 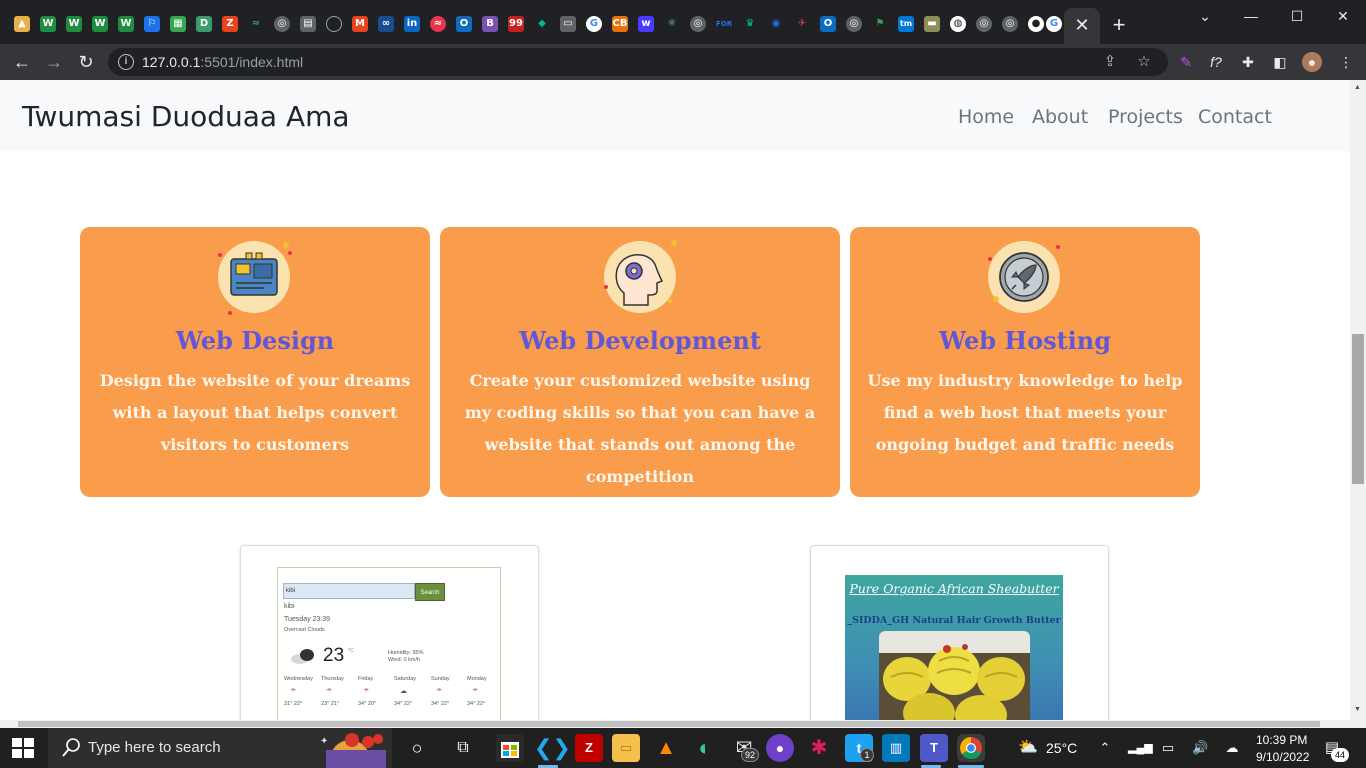 I want to click on taskbar-time: 10:39 PM, so click(x=1281, y=740).